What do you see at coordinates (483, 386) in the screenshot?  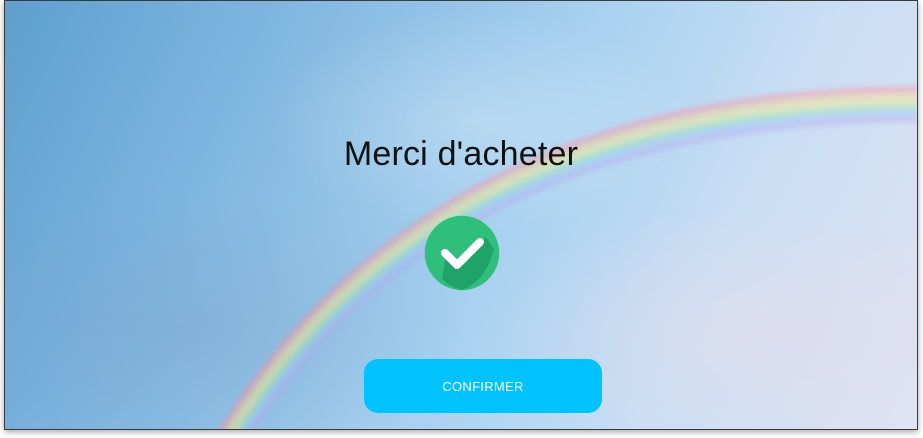 I see `confirm-button: CONFIRMER` at bounding box center [483, 386].